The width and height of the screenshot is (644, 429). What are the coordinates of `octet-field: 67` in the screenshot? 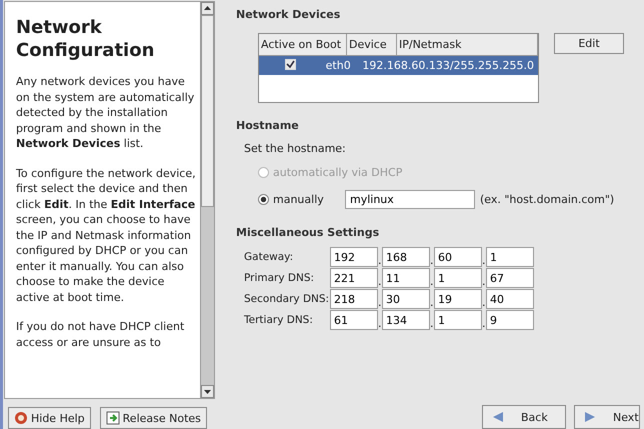 It's located at (510, 278).